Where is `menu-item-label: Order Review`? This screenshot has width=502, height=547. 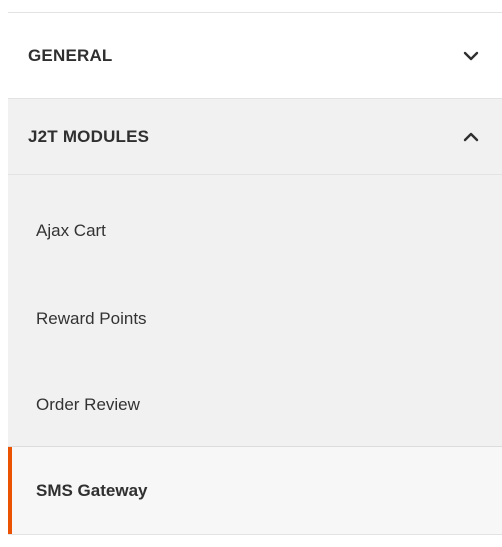
menu-item-label: Order Review is located at coordinates (88, 404).